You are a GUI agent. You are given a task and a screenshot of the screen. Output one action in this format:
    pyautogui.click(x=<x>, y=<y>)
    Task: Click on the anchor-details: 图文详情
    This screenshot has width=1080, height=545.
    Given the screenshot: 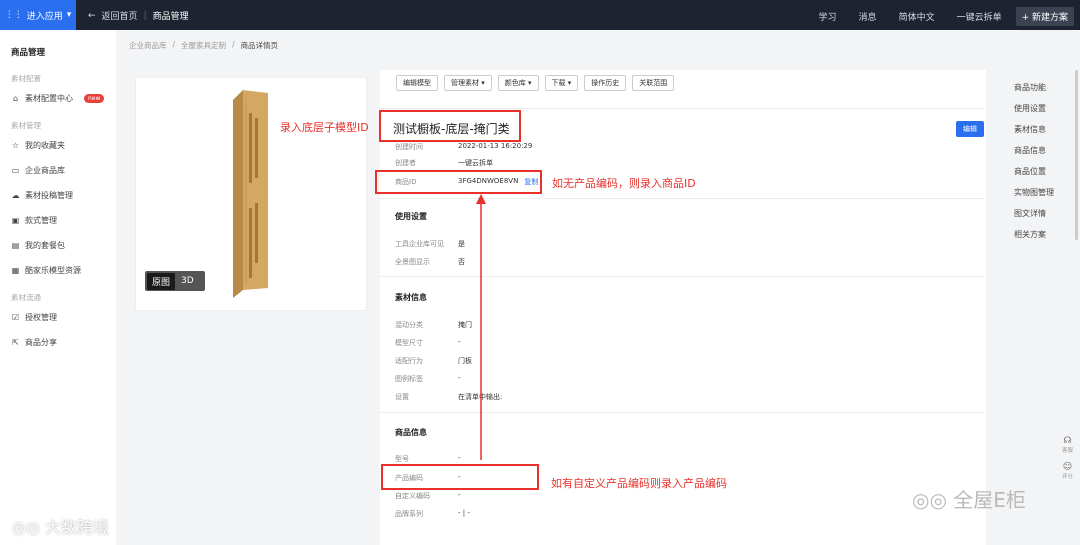 What is the action you would take?
    pyautogui.click(x=1034, y=218)
    